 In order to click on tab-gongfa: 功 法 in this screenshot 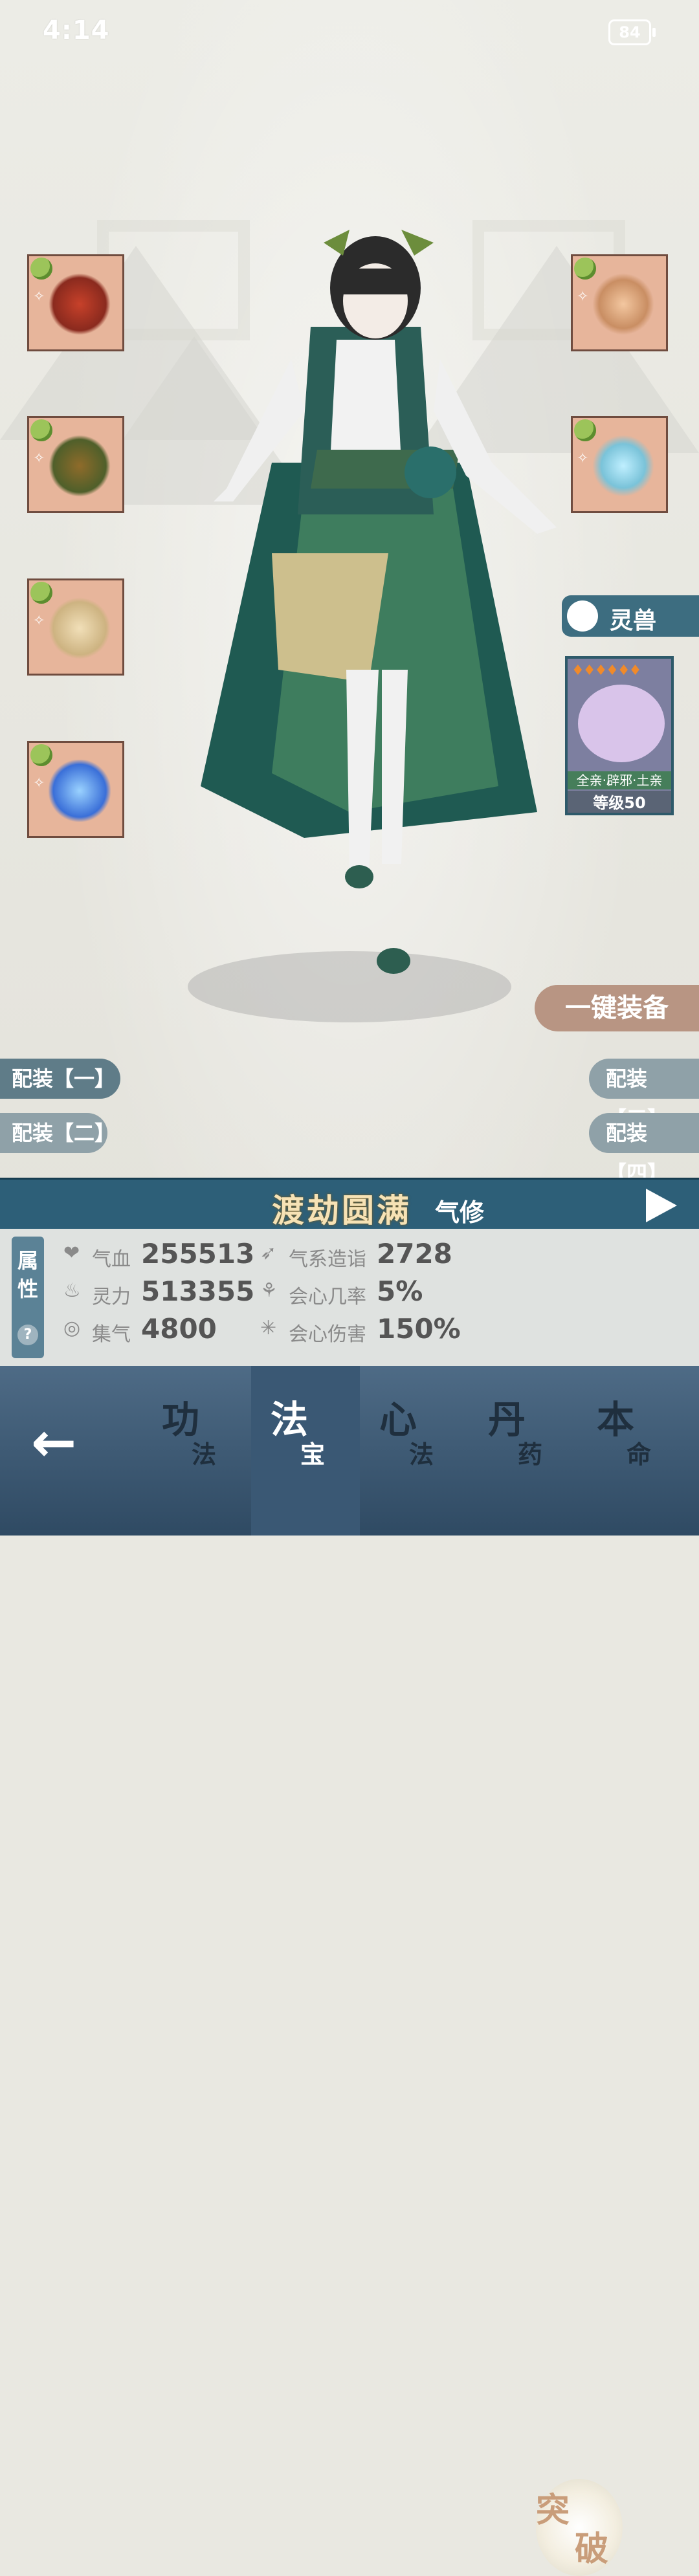, I will do `click(196, 1451)`.